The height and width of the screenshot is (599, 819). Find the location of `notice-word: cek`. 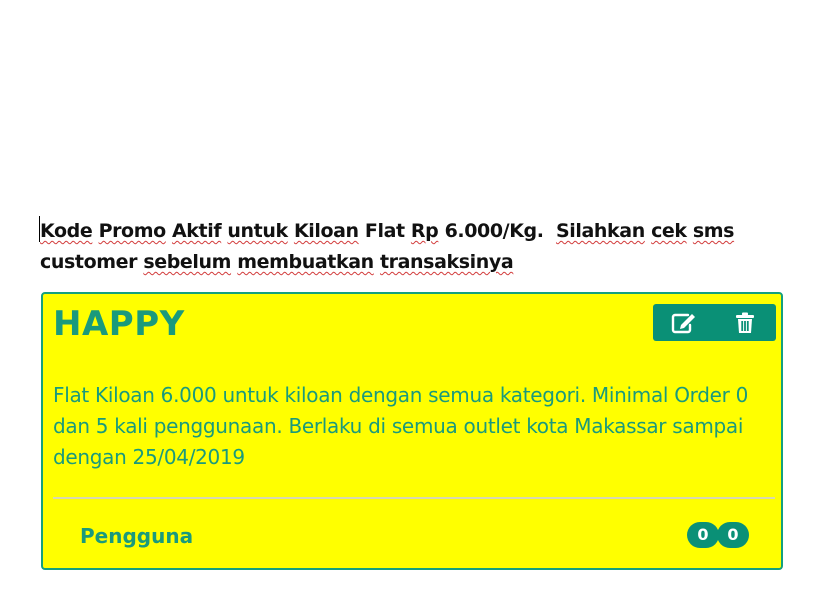

notice-word: cek is located at coordinates (669, 231).